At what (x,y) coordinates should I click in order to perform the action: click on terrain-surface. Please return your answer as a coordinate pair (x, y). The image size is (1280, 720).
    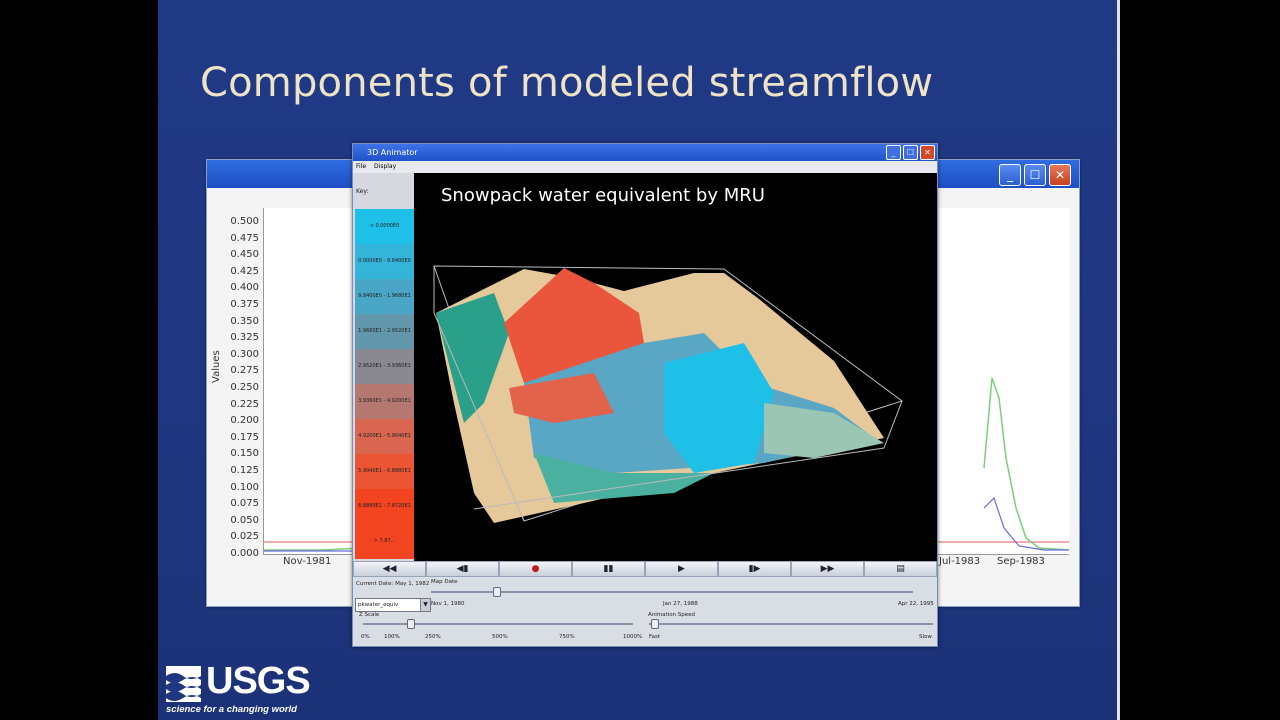
    Looking at the image, I should click on (668, 394).